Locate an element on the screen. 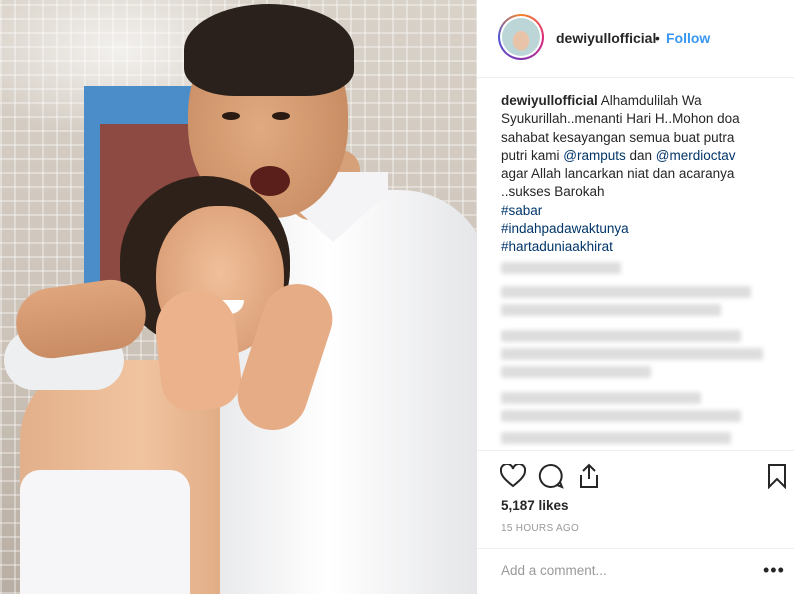 Image resolution: width=794 pixels, height=595 pixels. photo-man-hair is located at coordinates (269, 50).